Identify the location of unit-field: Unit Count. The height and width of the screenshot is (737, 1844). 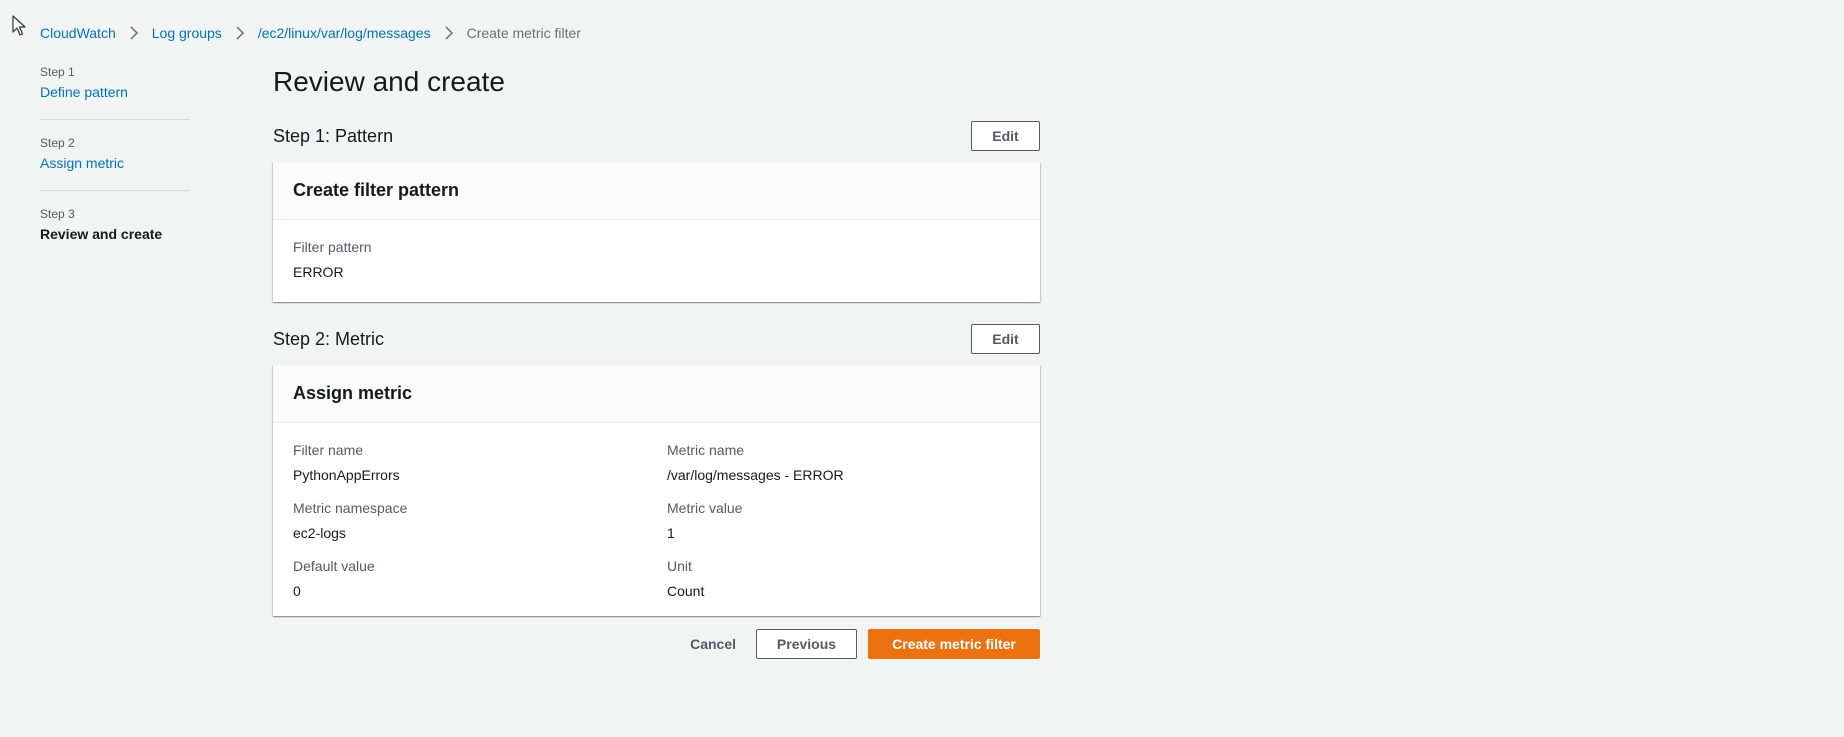
(854, 578).